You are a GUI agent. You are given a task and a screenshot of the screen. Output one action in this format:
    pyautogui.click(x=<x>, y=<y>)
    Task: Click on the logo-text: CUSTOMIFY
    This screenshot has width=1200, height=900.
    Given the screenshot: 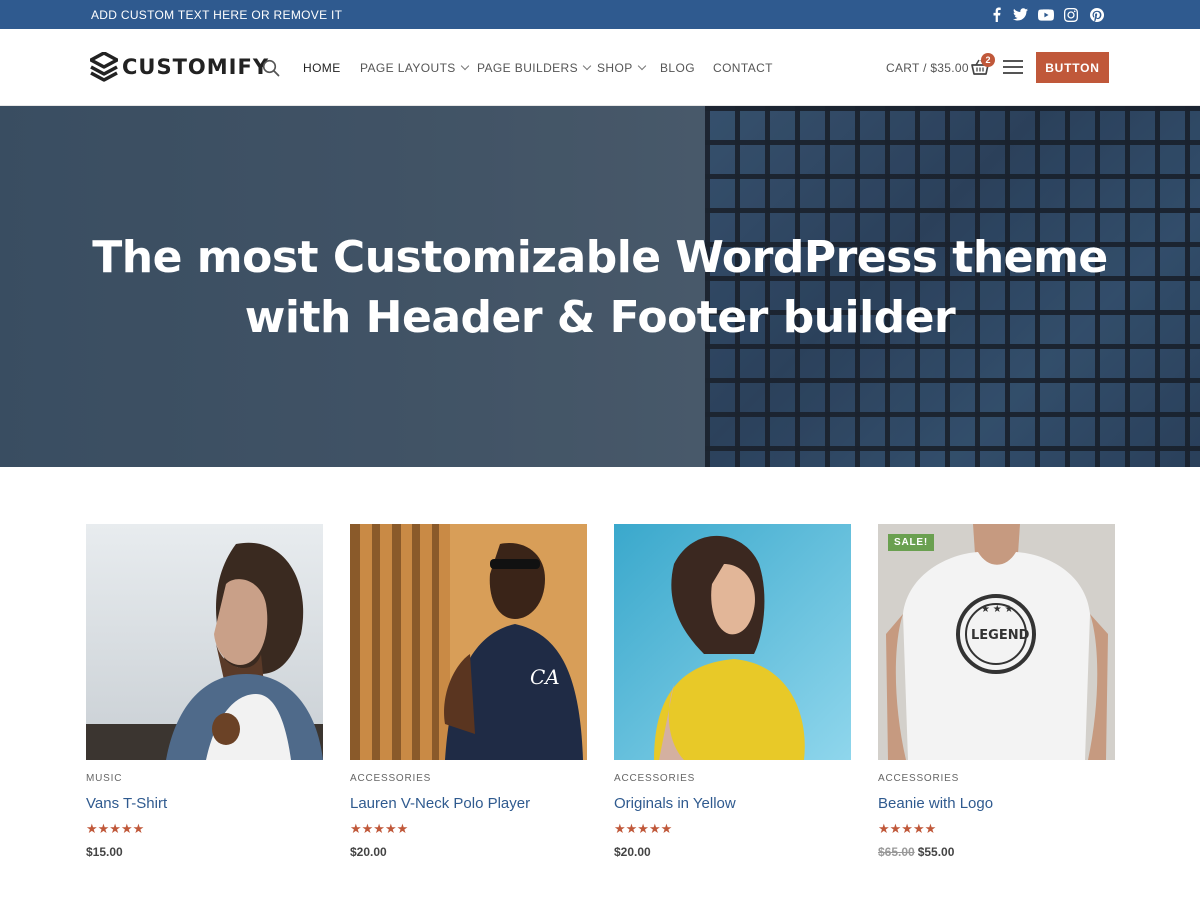 What is the action you would take?
    pyautogui.click(x=196, y=67)
    